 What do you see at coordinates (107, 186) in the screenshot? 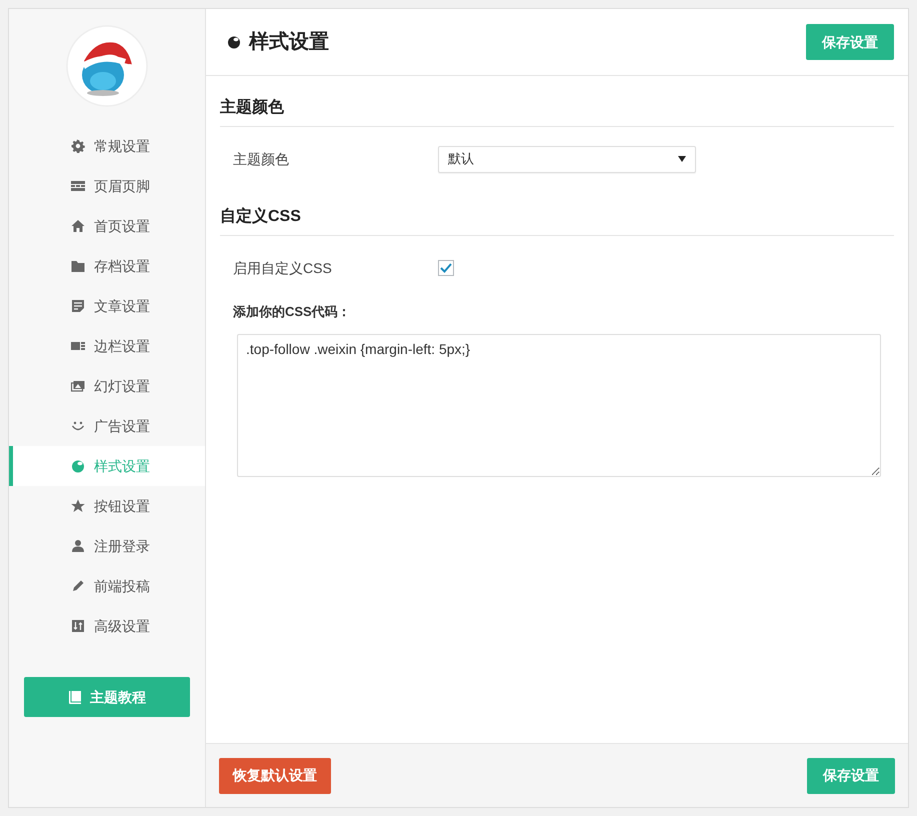
I see `sidebar-item: 页眉页脚` at bounding box center [107, 186].